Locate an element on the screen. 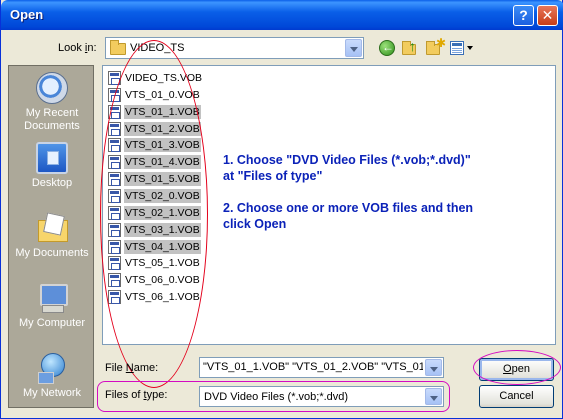 The height and width of the screenshot is (419, 563). my-network-icon is located at coordinates (52, 368).